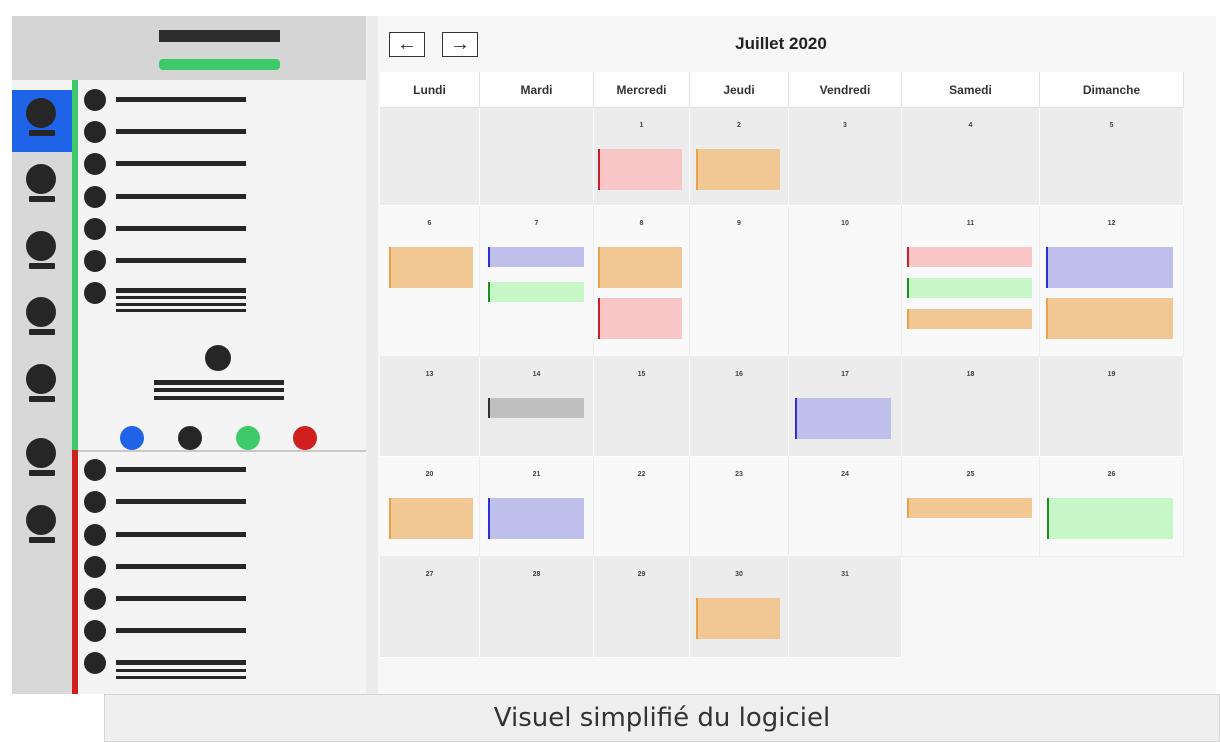 This screenshot has height=742, width=1220. I want to click on day-cell: 26, so click(1112, 507).